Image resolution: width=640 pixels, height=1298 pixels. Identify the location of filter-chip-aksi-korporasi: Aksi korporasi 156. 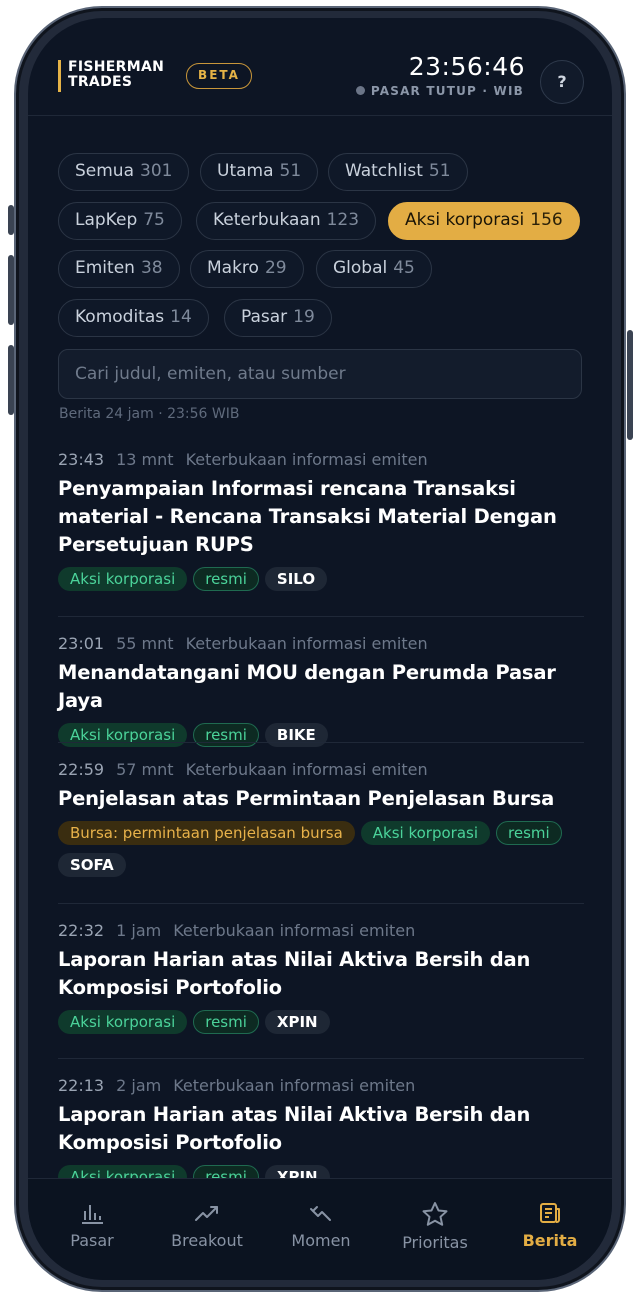
(484, 221).